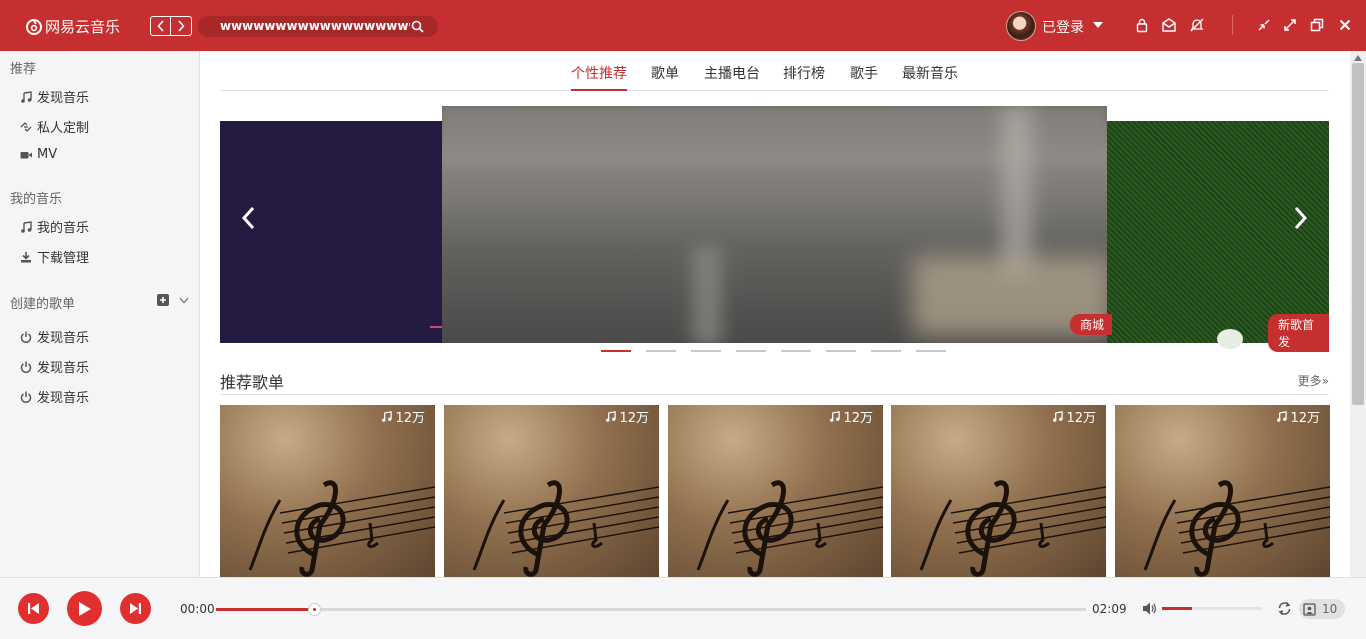 The width and height of the screenshot is (1366, 639). I want to click on tab-charts: 排行榜, so click(804, 77).